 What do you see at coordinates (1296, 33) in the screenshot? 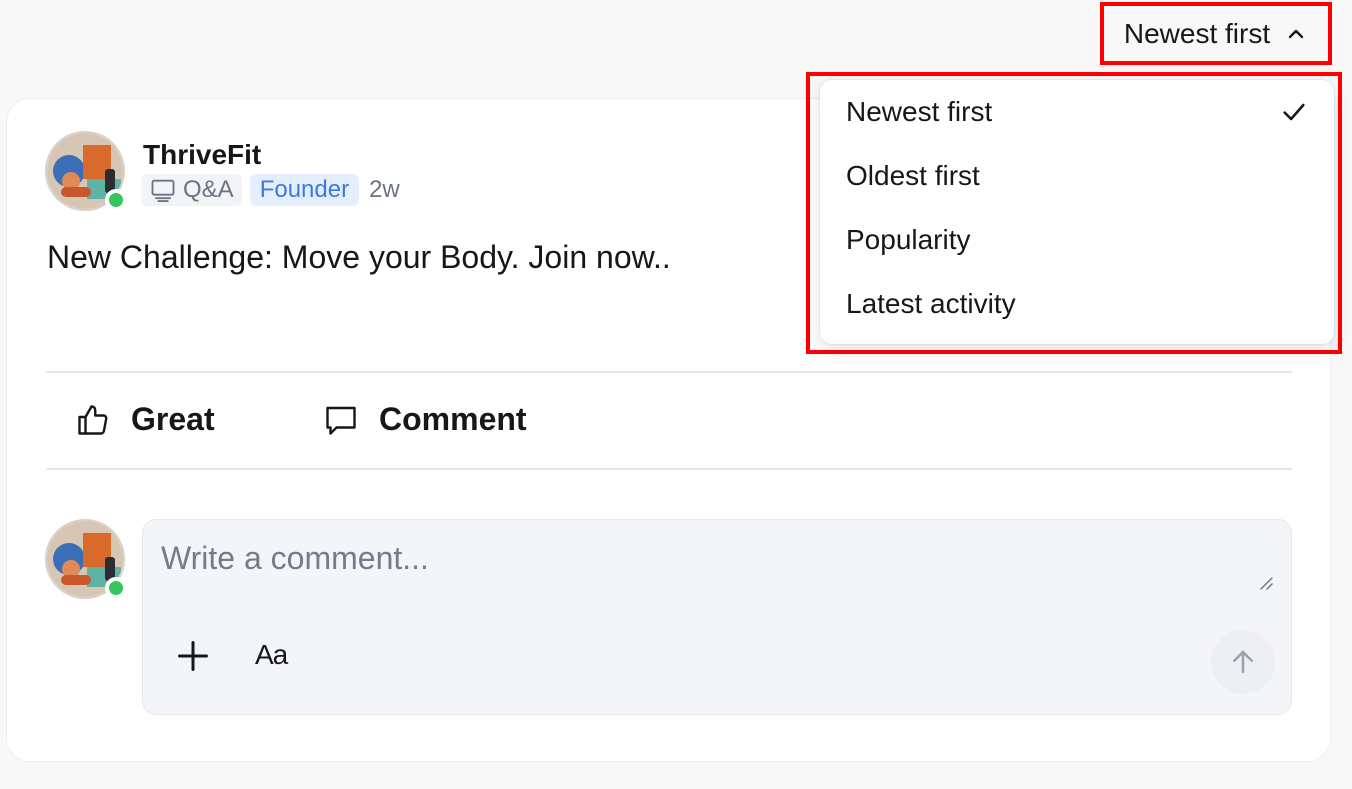
I see `chevron-up-icon` at bounding box center [1296, 33].